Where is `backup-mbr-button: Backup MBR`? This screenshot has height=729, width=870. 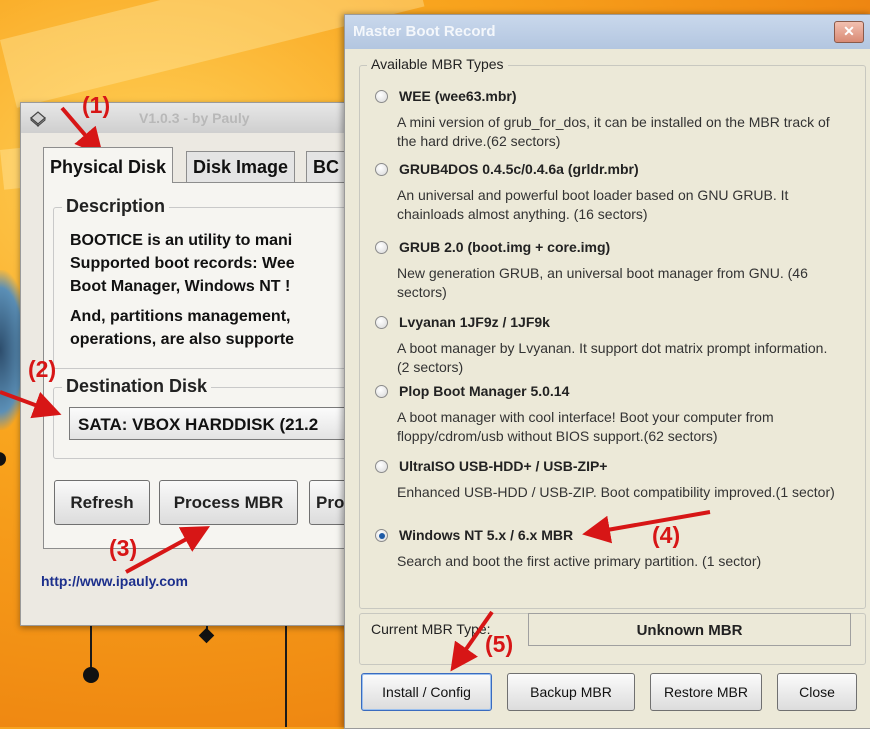
backup-mbr-button: Backup MBR is located at coordinates (571, 692).